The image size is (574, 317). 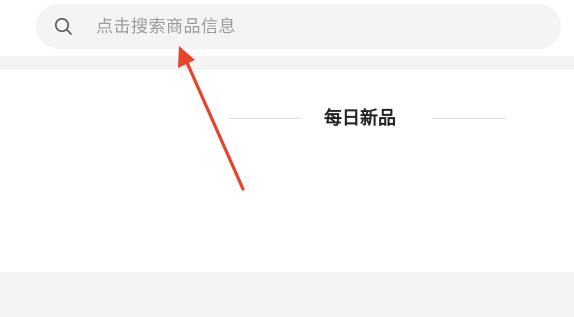 I want to click on section-title: 每日新品, so click(x=360, y=118).